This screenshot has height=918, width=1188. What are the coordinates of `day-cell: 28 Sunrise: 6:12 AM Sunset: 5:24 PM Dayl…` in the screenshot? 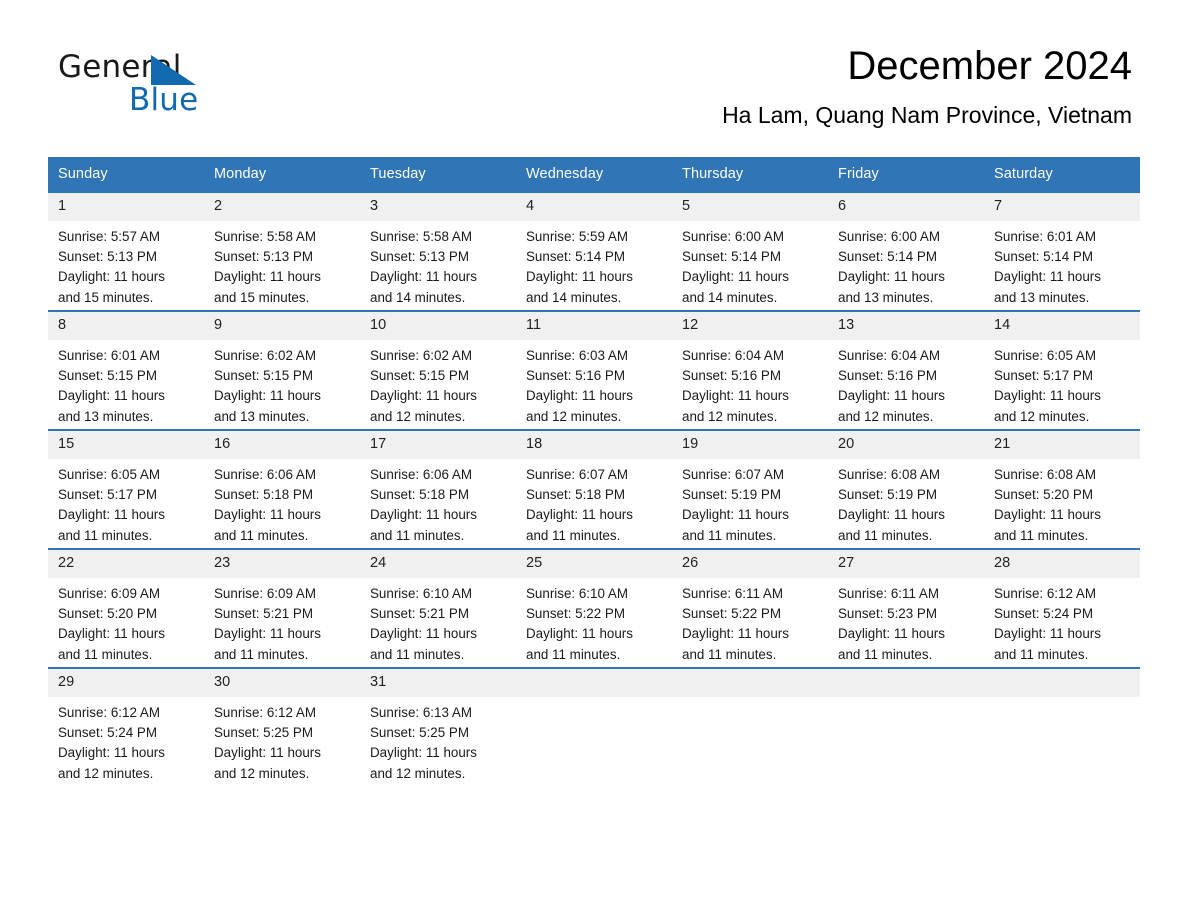 It's located at (1062, 608).